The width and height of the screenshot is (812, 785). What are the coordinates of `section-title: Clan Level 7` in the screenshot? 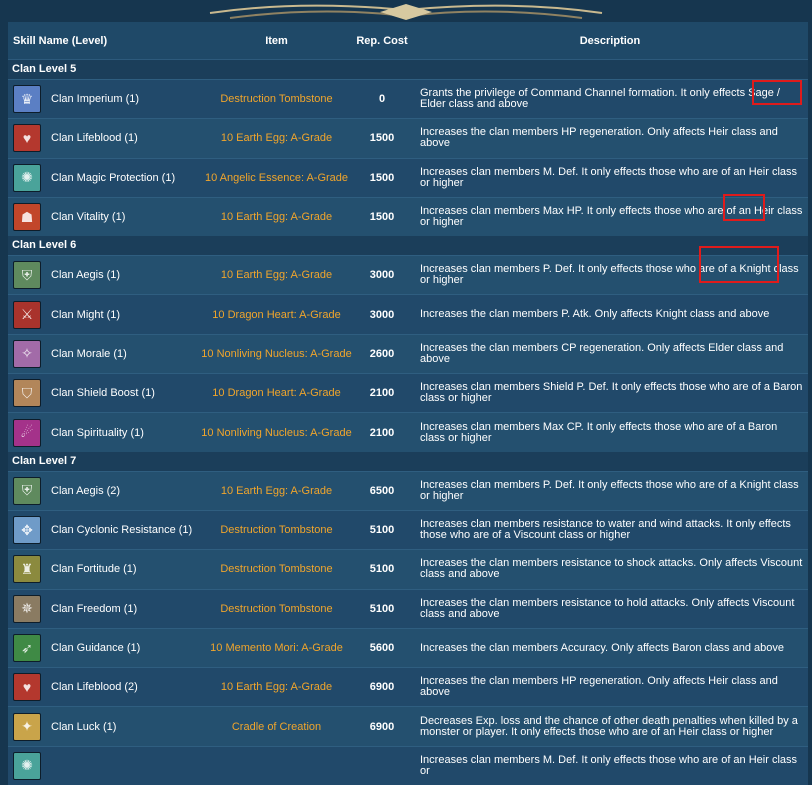 It's located at (408, 461).